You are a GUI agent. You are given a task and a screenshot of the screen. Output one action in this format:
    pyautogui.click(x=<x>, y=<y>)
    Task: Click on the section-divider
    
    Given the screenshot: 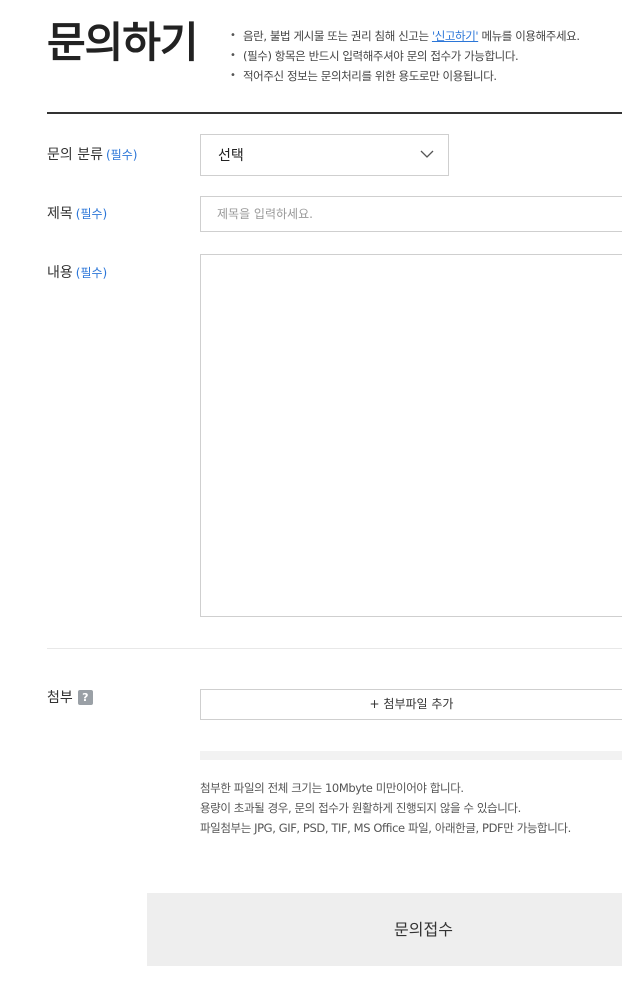 What is the action you would take?
    pyautogui.click(x=334, y=648)
    